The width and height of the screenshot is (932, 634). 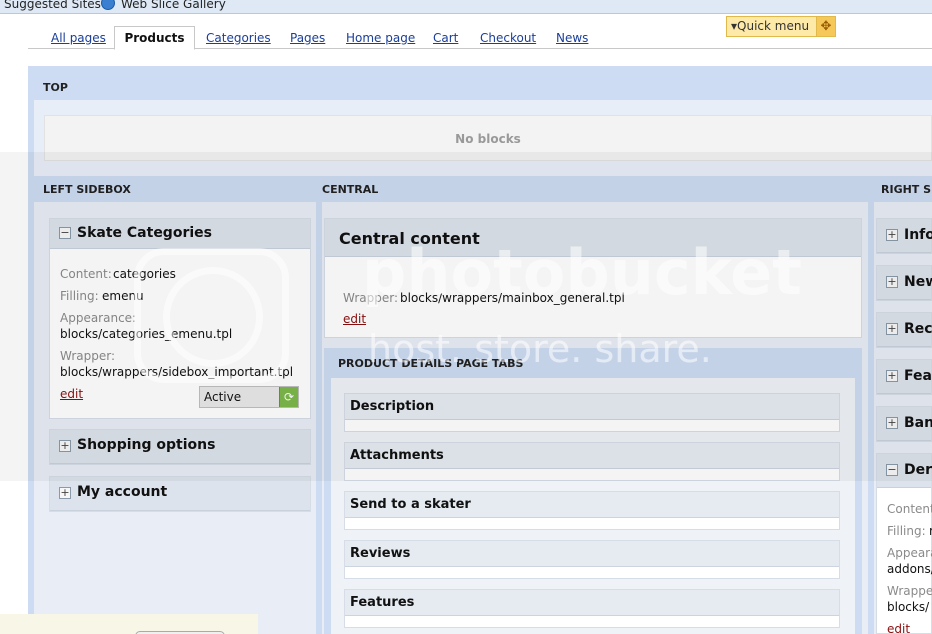 I want to click on product-tab-header: Description, so click(x=592, y=407).